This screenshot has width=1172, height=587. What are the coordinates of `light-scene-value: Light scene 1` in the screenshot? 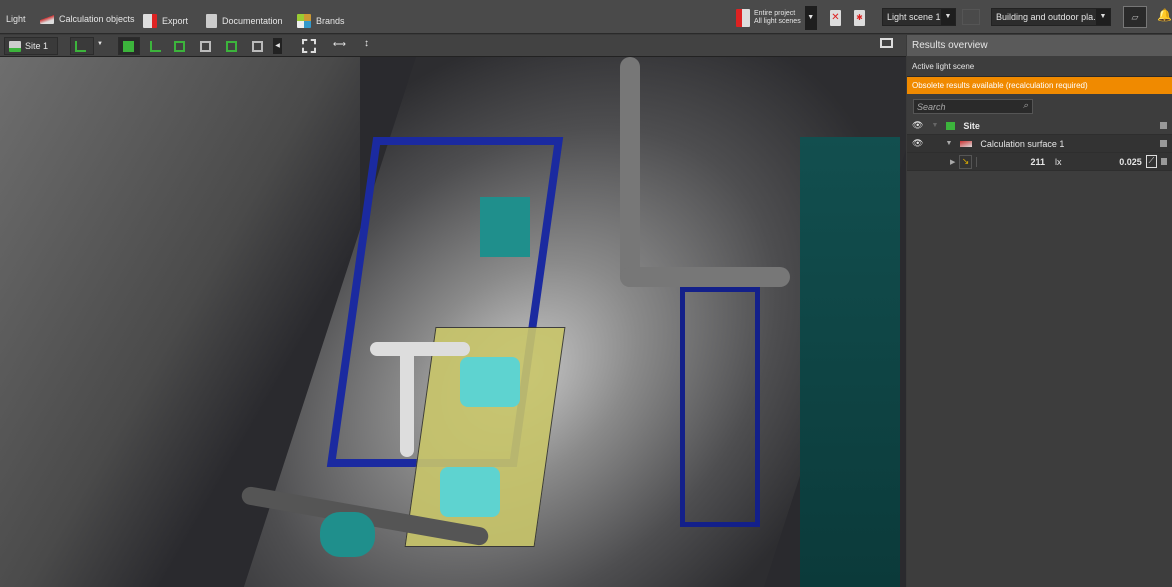 It's located at (914, 17).